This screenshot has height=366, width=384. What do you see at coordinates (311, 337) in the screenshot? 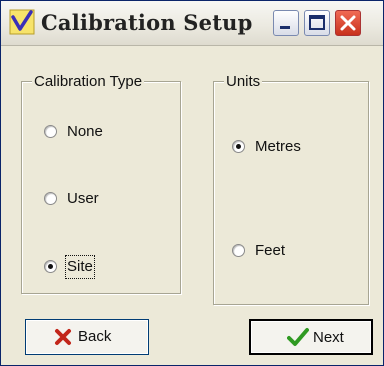
I see `next-button: Next` at bounding box center [311, 337].